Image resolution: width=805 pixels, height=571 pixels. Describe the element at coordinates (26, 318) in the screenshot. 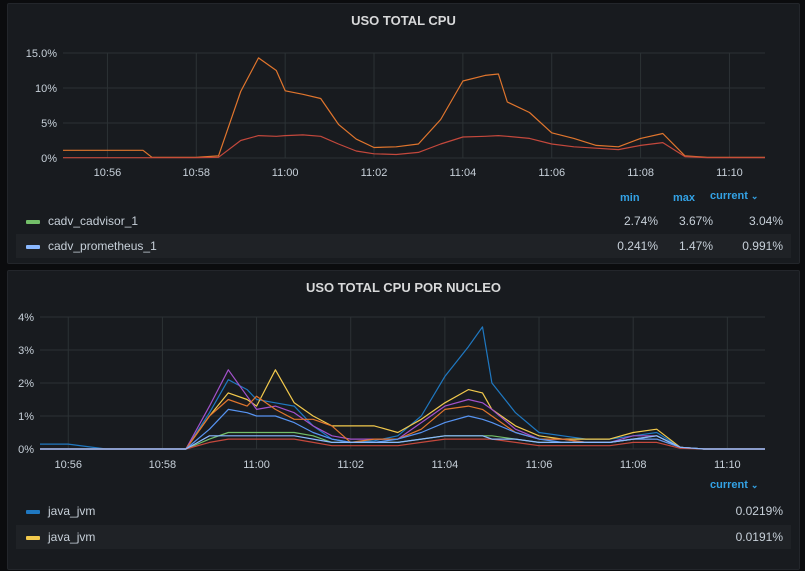

I see `y-tick-label: 4%` at that location.